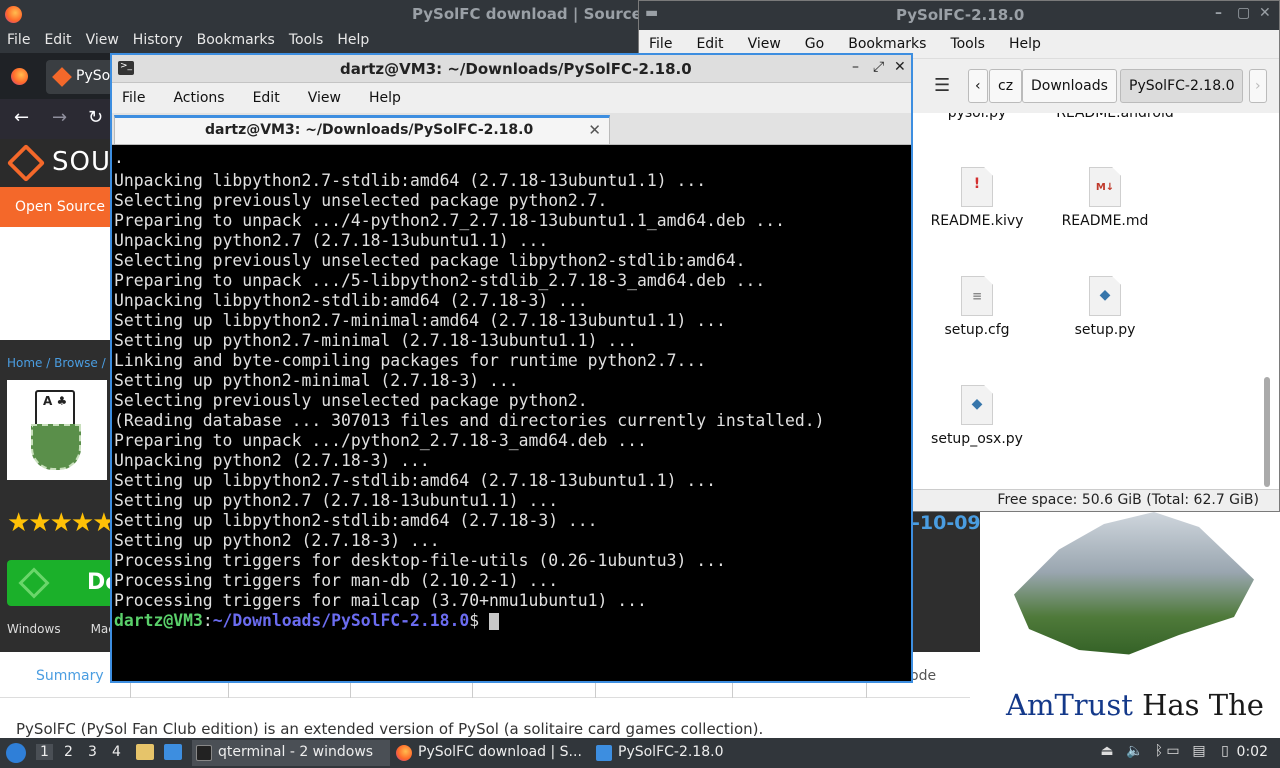  Describe the element at coordinates (1006, 86) in the screenshot. I see `breadcrumb-home: cz` at that location.